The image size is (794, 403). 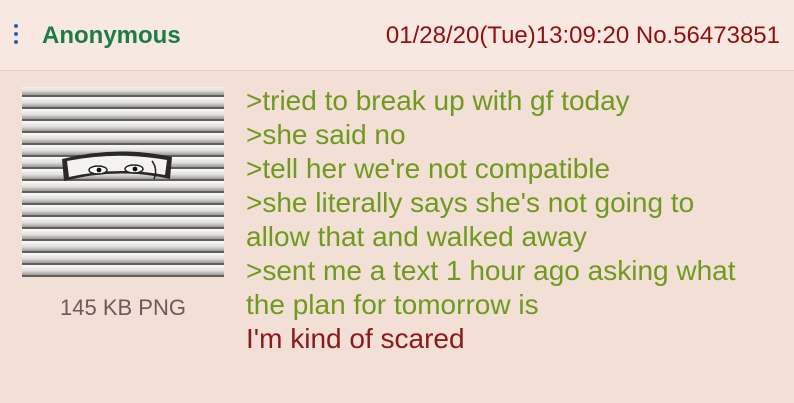 What do you see at coordinates (438, 100) in the screenshot?
I see `greentext-line: >tried to break up with gf today` at bounding box center [438, 100].